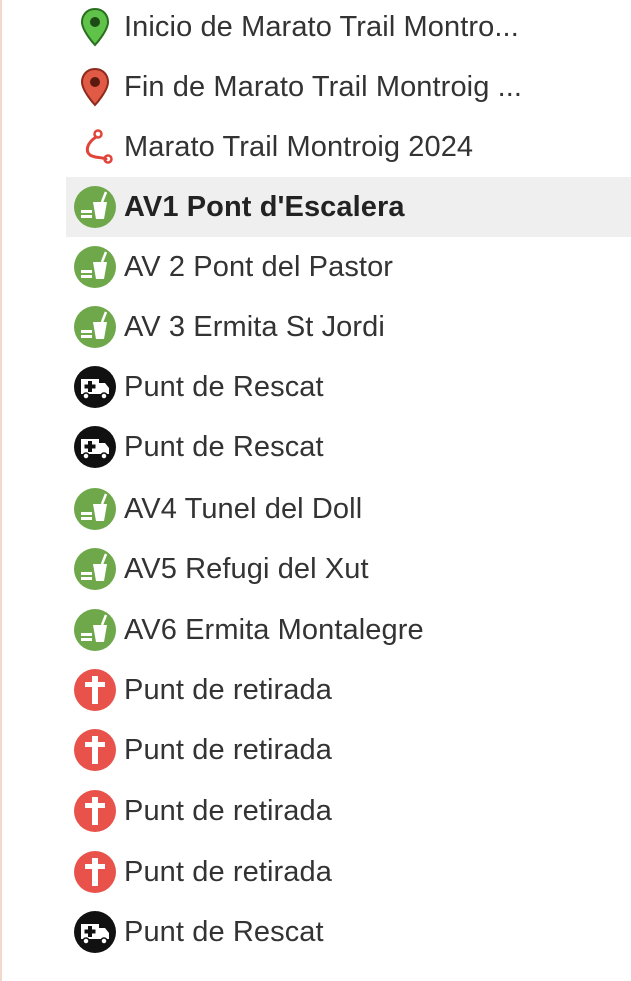 Image resolution: width=631 pixels, height=981 pixels. Describe the element at coordinates (254, 326) in the screenshot. I see `list-item-label: AV 3 Ermita St Jordi` at that location.